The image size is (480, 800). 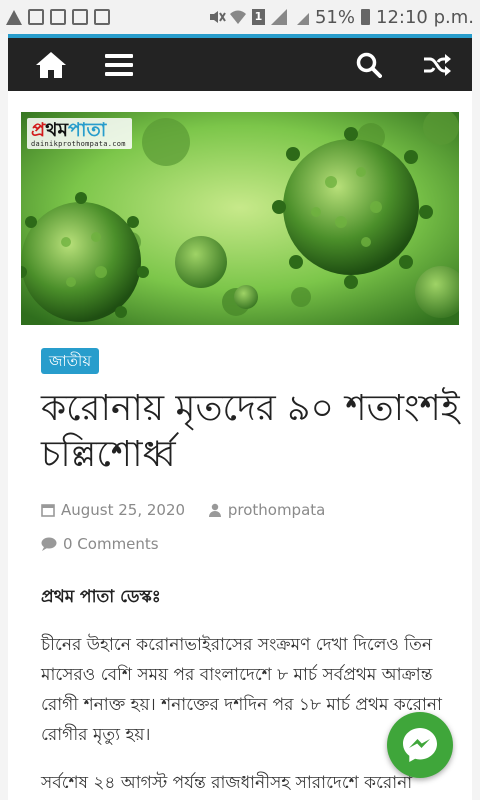 I want to click on random-post-button, so click(x=437, y=65).